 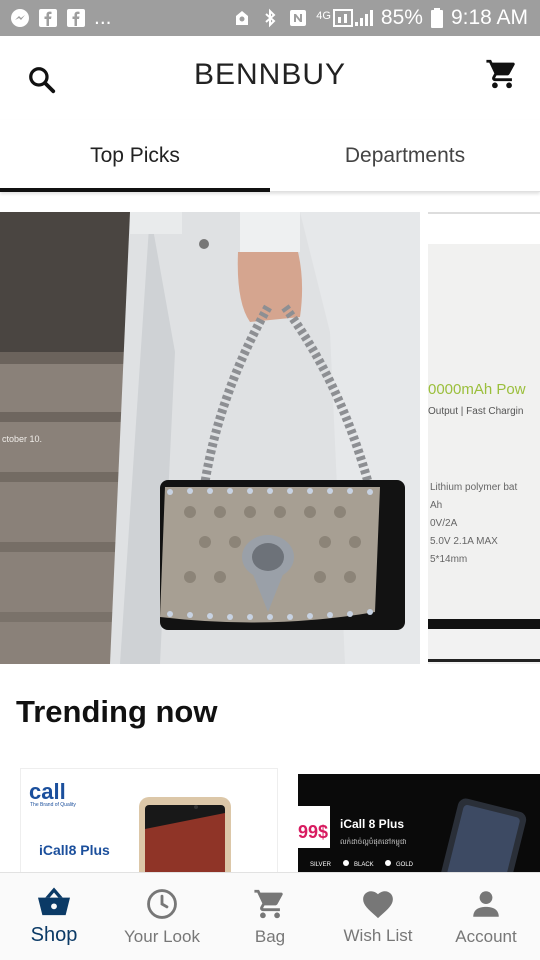 What do you see at coordinates (323, 16) in the screenshot?
I see `network-type: 4G` at bounding box center [323, 16].